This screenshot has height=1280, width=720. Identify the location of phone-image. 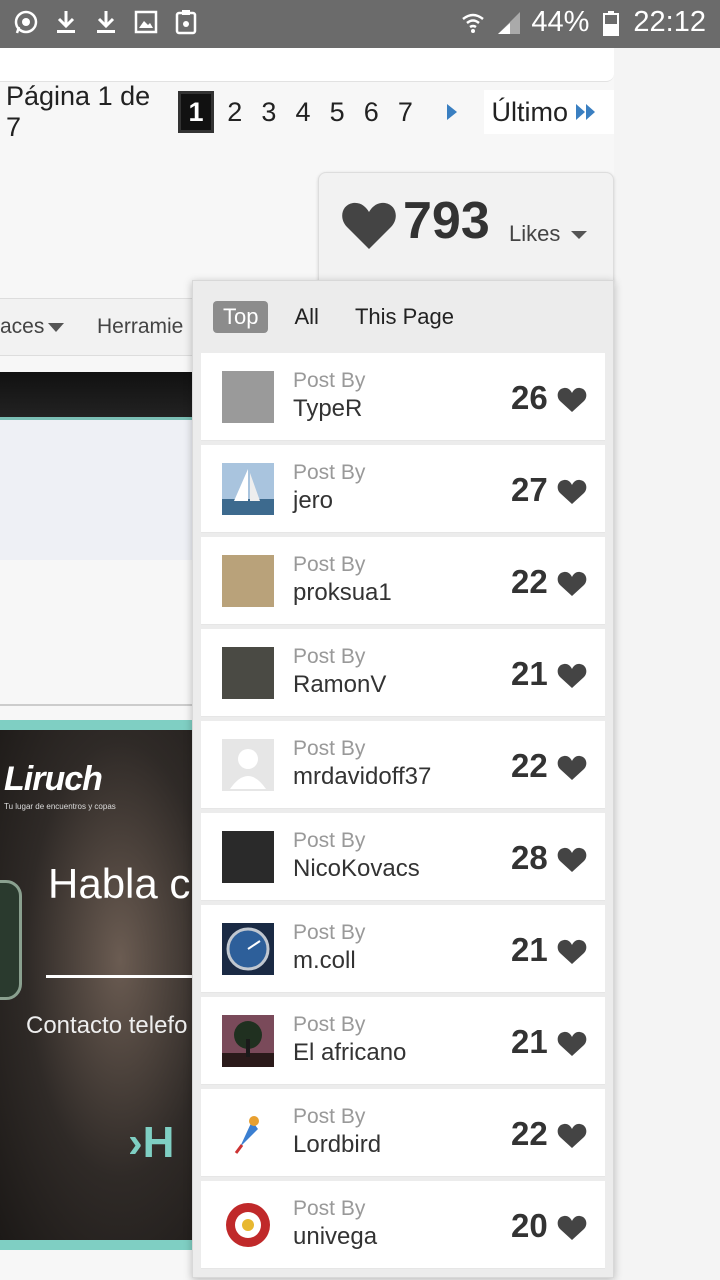
(11, 940).